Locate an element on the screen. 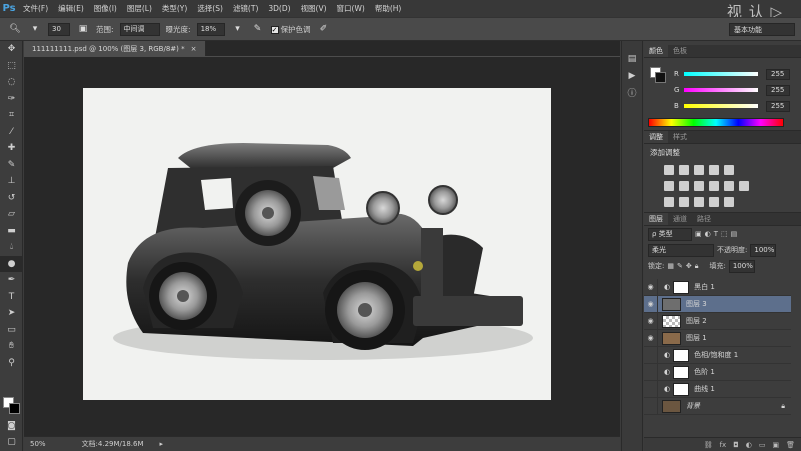 The width and height of the screenshot is (801, 451). opacity-input: 100% is located at coordinates (763, 250).